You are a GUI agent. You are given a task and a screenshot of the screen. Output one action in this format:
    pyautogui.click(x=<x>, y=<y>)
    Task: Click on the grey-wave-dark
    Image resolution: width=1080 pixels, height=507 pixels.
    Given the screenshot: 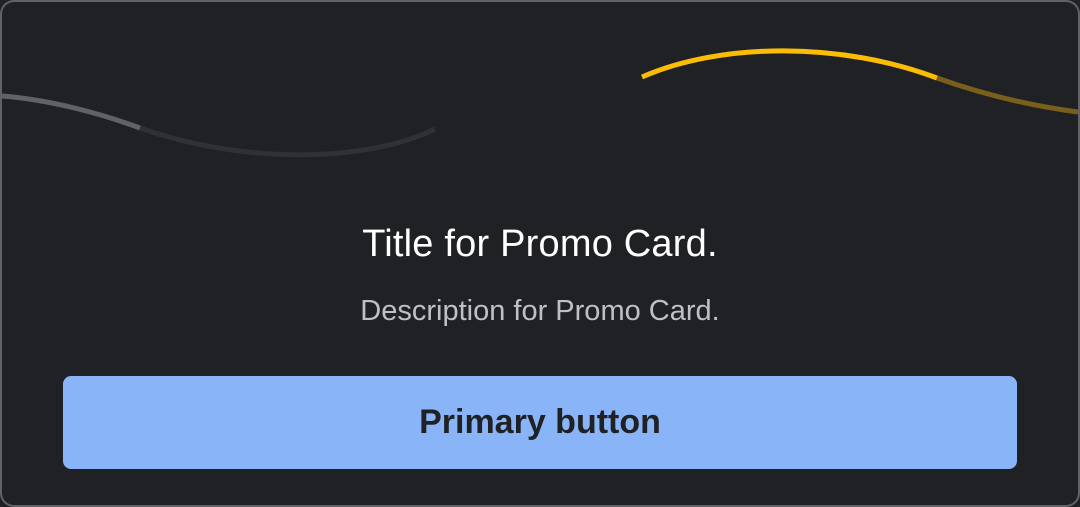 What is the action you would take?
    pyautogui.click(x=288, y=141)
    